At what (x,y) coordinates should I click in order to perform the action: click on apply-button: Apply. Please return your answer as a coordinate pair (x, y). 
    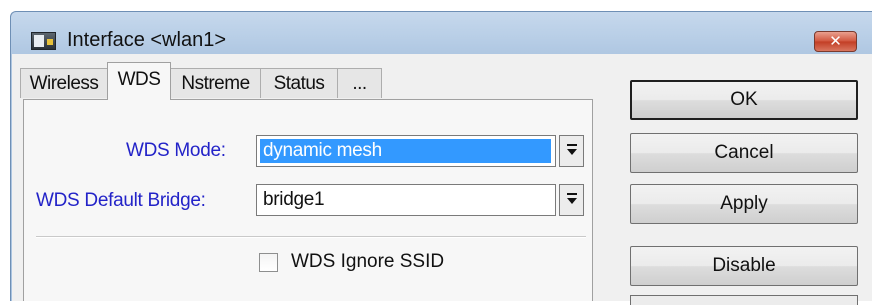
    Looking at the image, I should click on (744, 204).